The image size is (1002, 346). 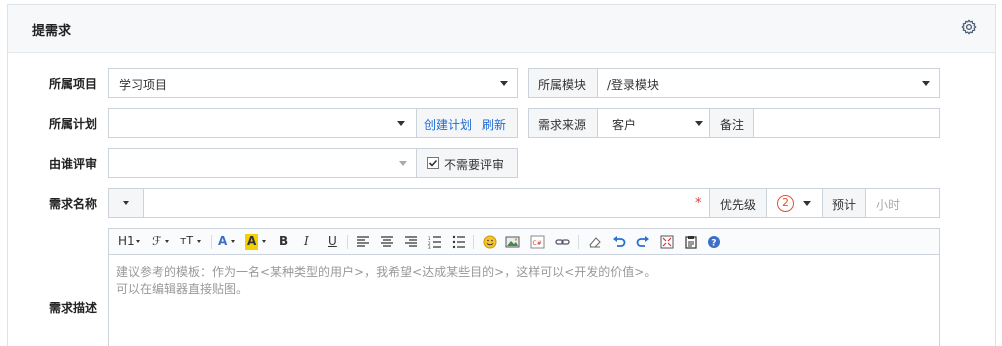 I want to click on highlight-icon: A, so click(x=252, y=242).